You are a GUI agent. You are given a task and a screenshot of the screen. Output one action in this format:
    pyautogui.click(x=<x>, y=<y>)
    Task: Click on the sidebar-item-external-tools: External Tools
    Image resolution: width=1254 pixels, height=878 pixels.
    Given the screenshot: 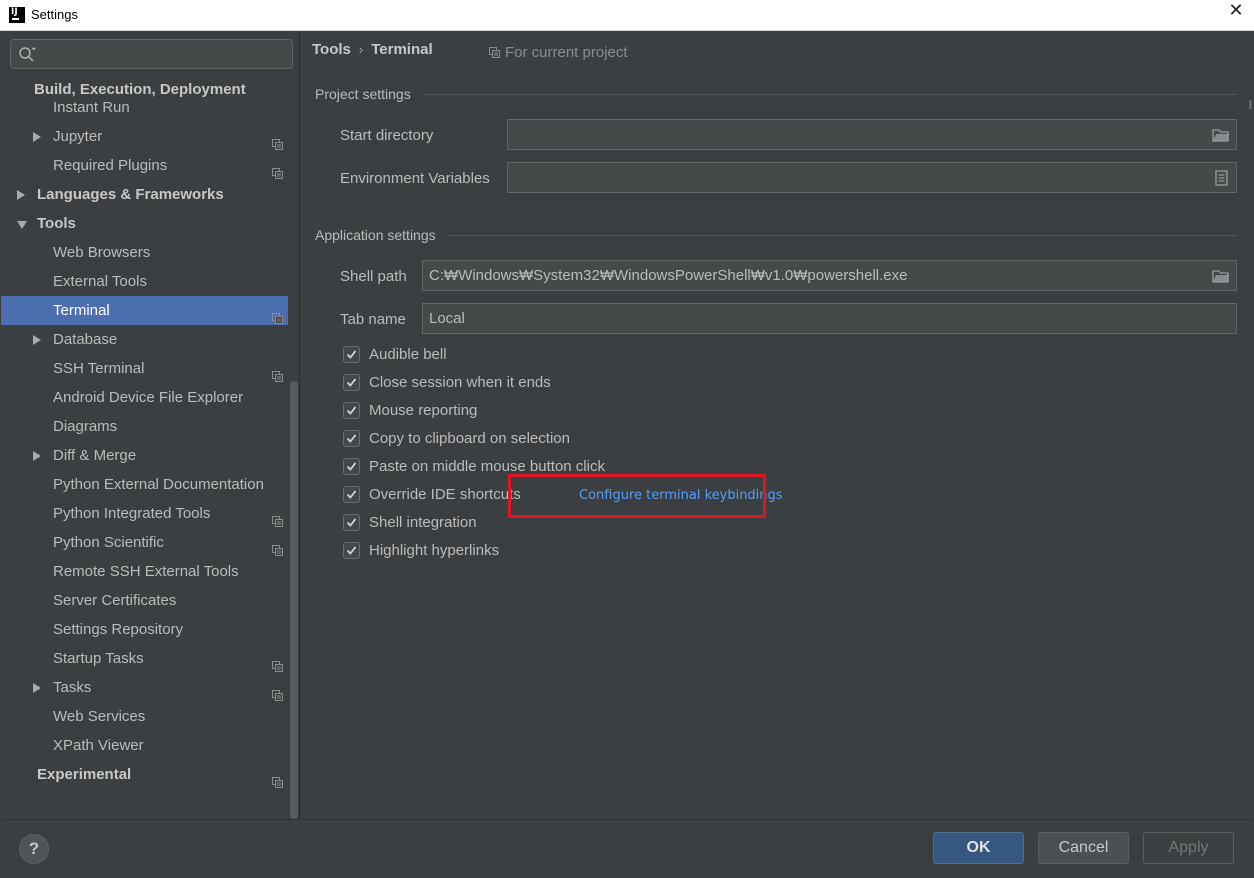 What is the action you would take?
    pyautogui.click(x=144, y=281)
    